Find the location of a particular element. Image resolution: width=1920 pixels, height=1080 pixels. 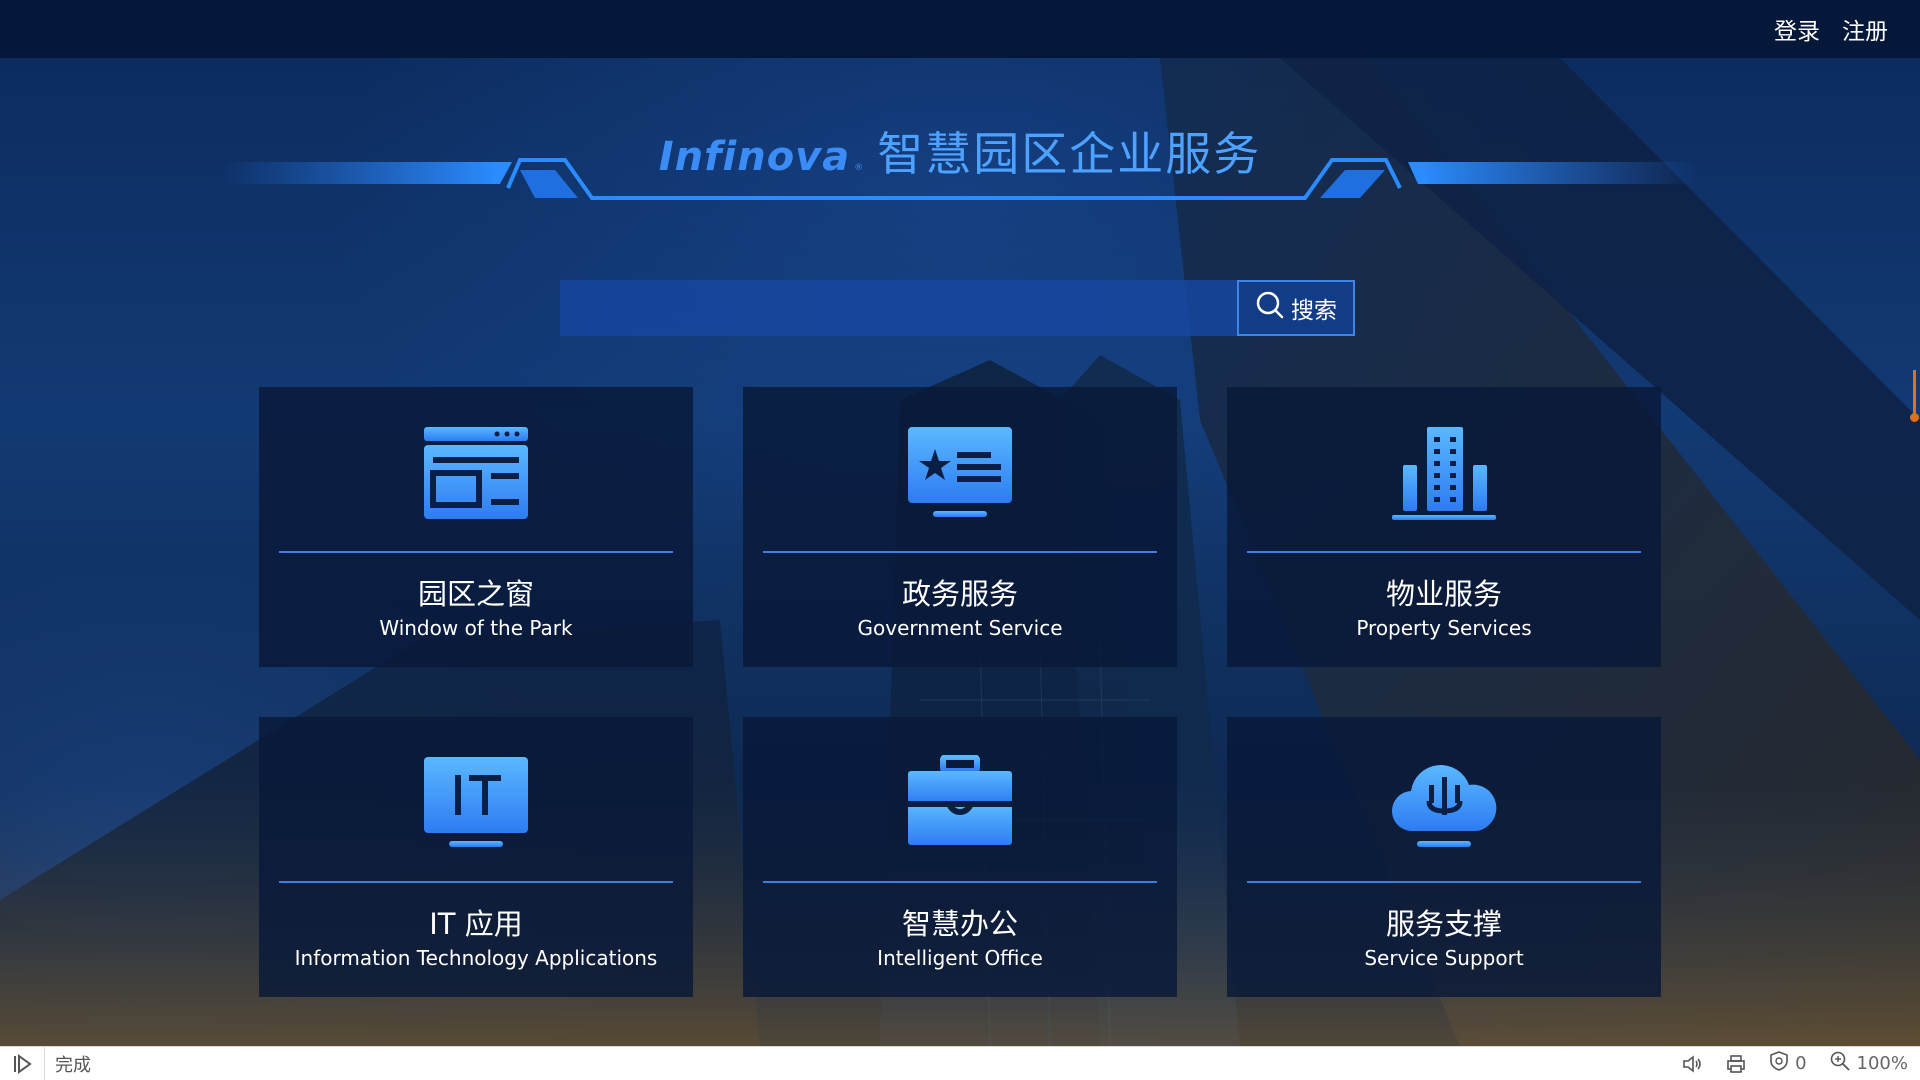

auth-links: 登录 注册 is located at coordinates (1831, 29).